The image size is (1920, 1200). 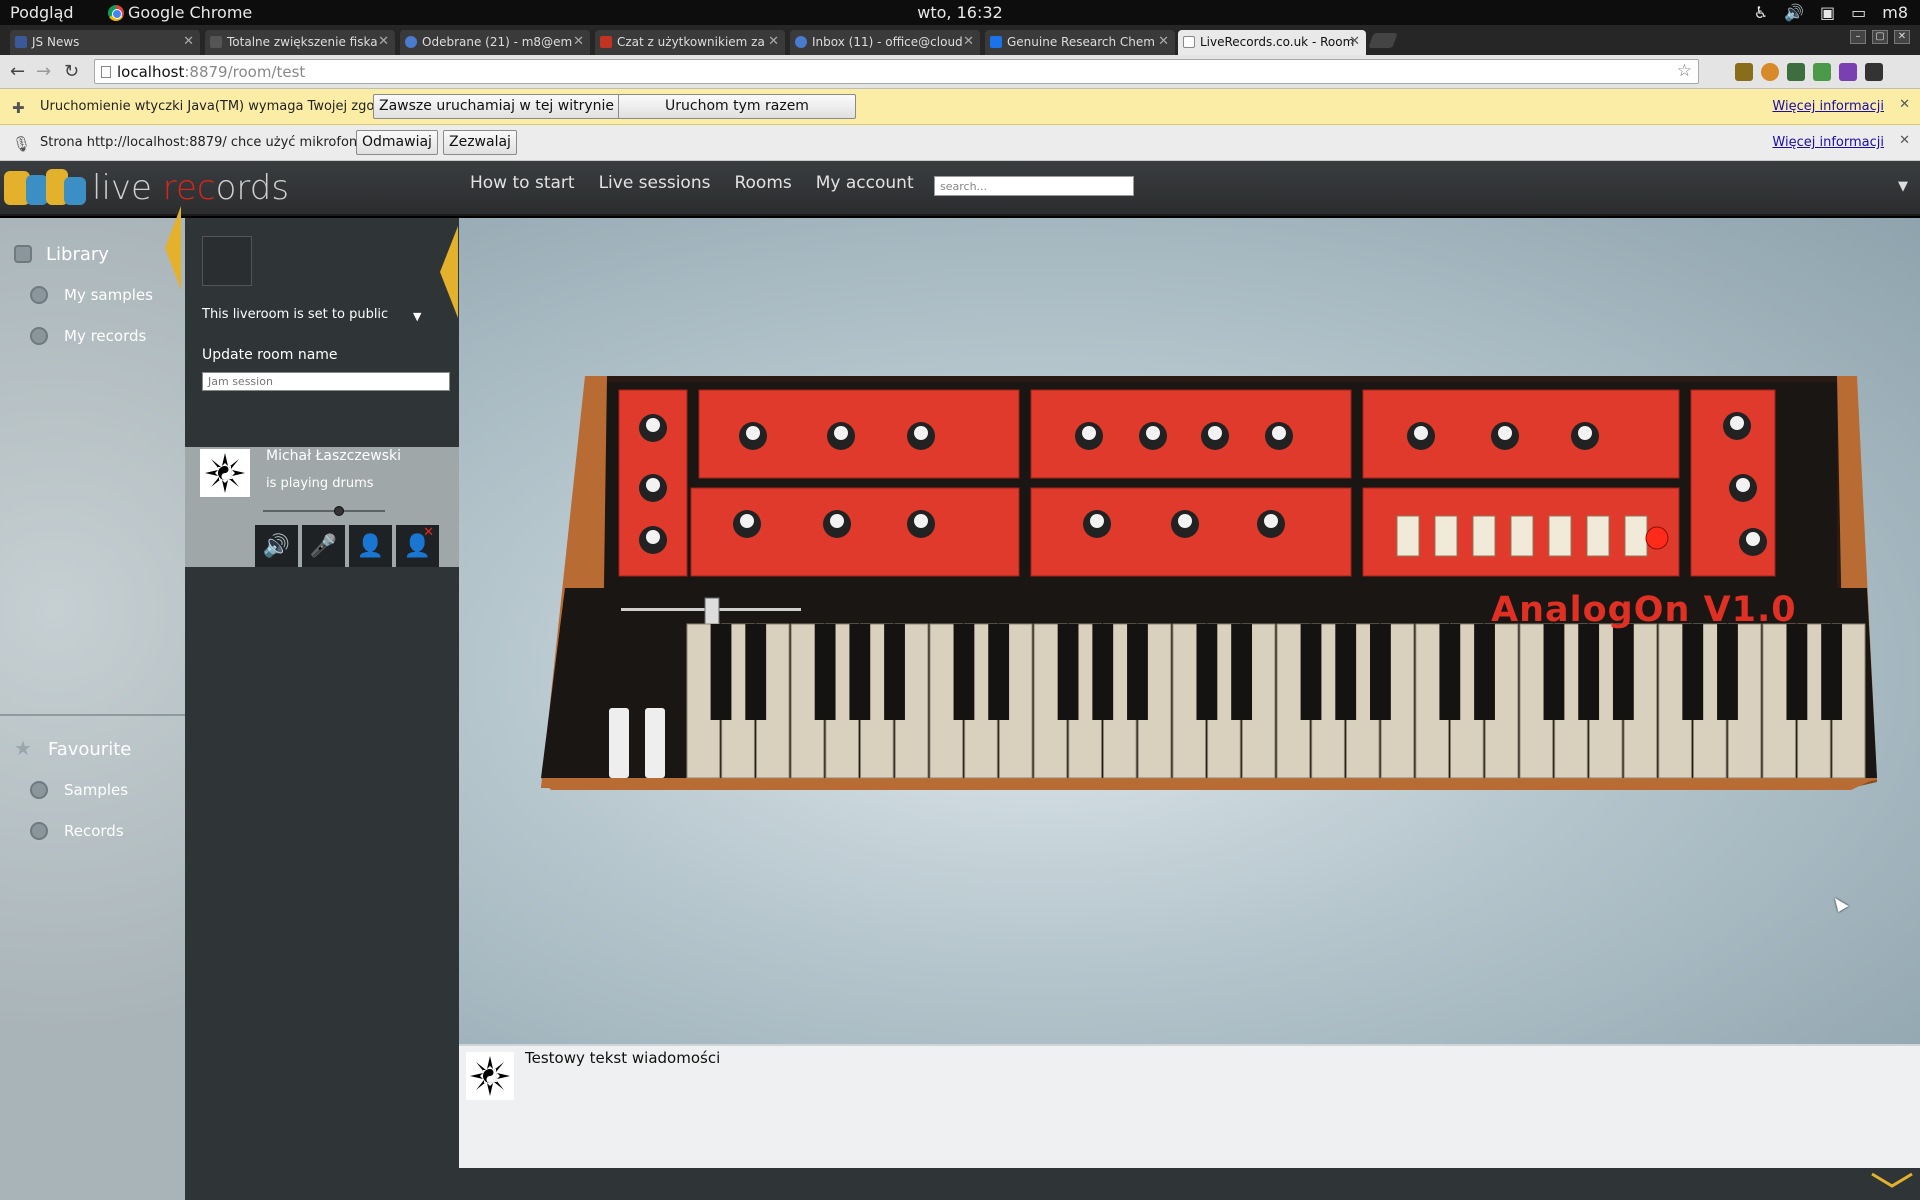 What do you see at coordinates (1858, 12) in the screenshot?
I see `power-icon: ▭` at bounding box center [1858, 12].